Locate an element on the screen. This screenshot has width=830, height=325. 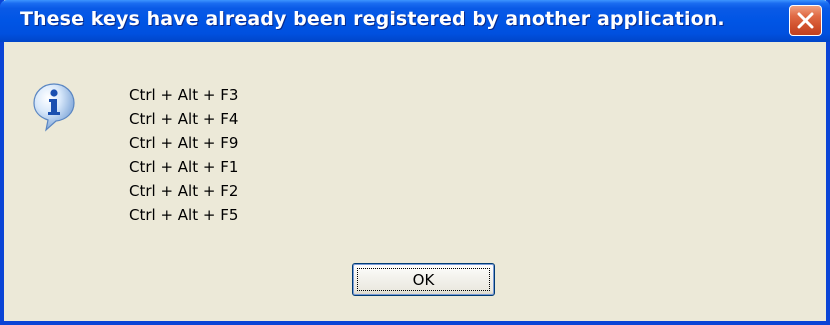
list-item: Ctrl + Alt + F9 is located at coordinates (184, 143).